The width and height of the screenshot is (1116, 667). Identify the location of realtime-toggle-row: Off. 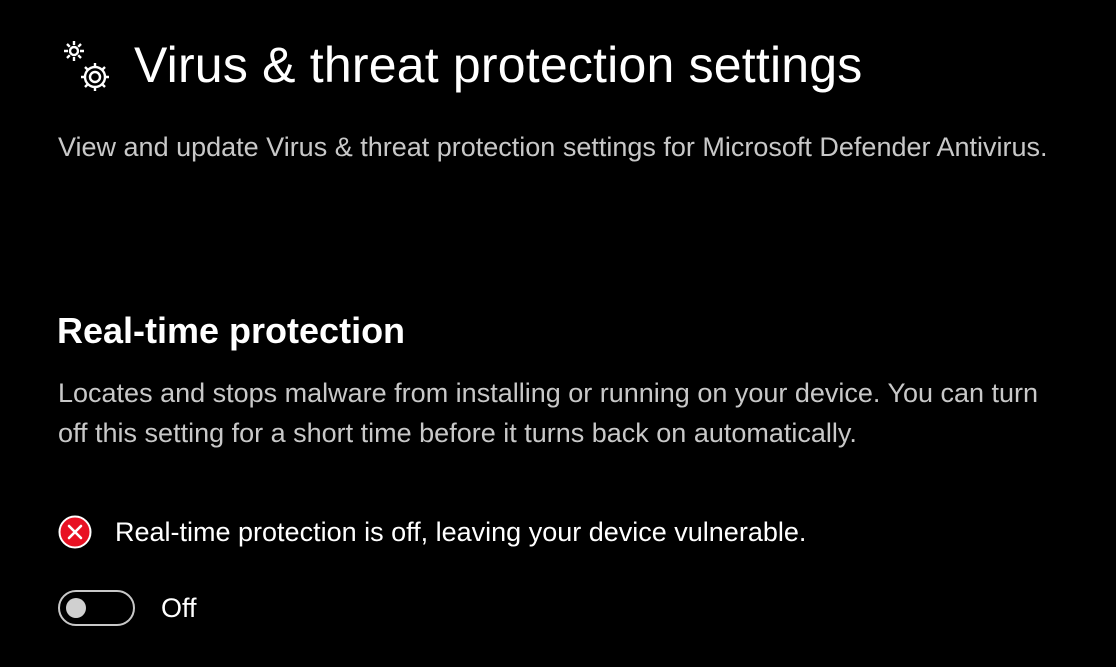
(127, 608).